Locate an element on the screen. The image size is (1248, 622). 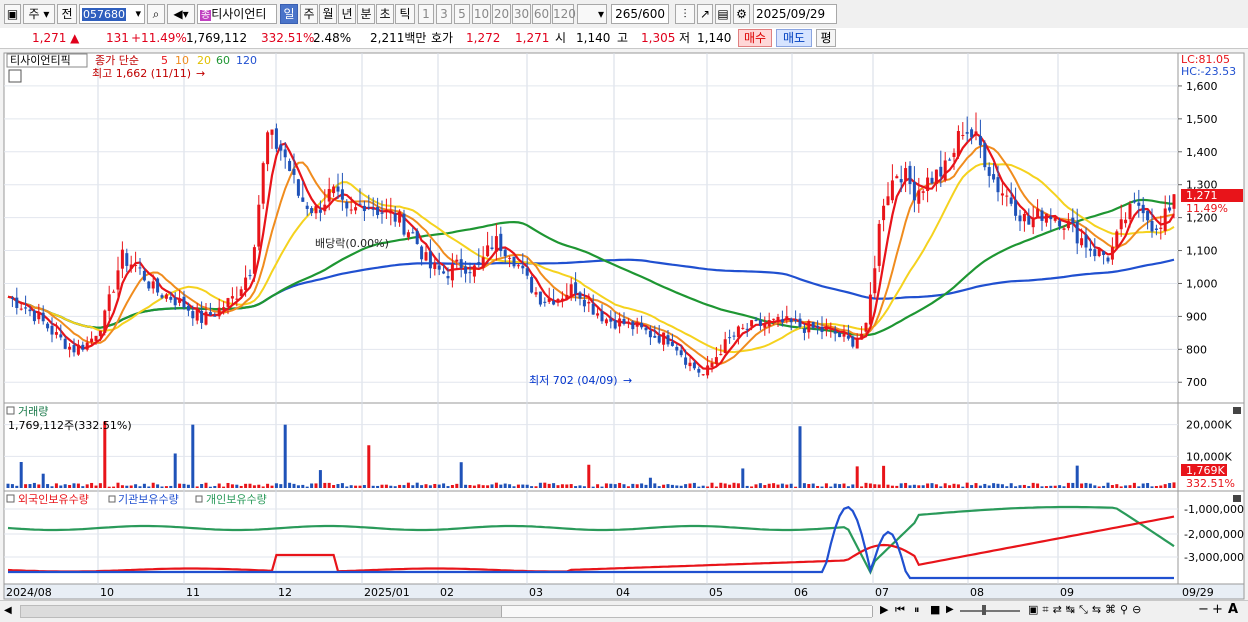
zoom-out-icon: − is located at coordinates (1203, 609).